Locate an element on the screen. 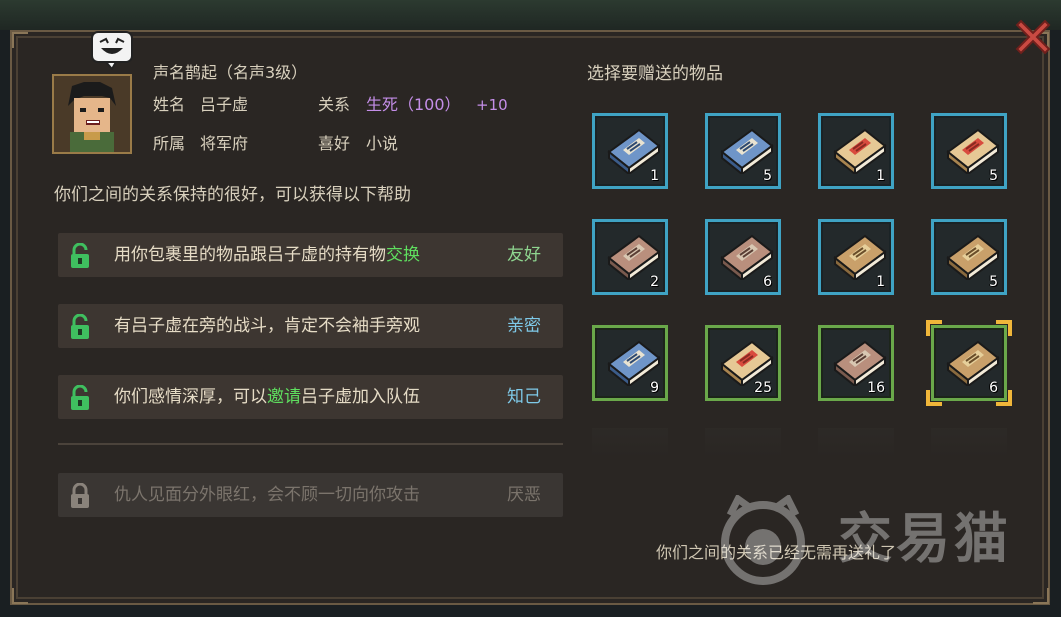  gift-item-slot: 16 is located at coordinates (856, 363).